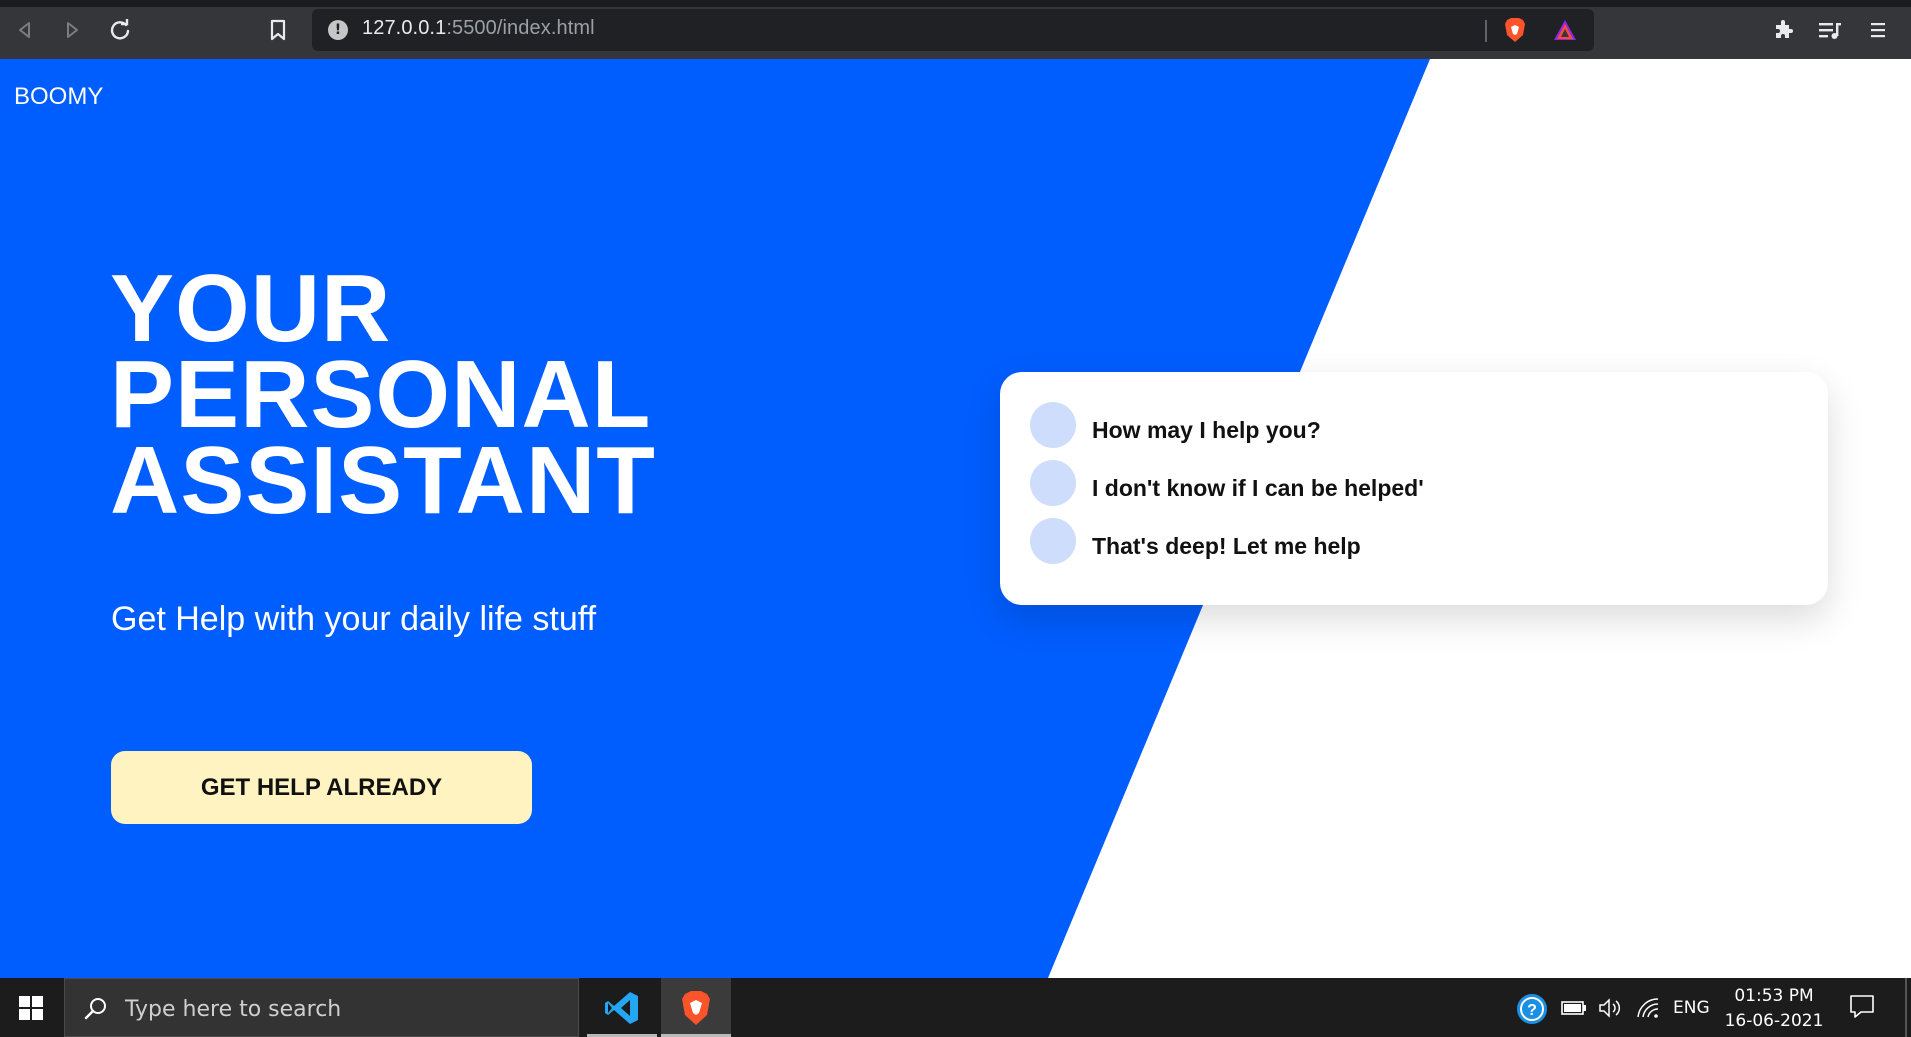  Describe the element at coordinates (1611, 1008) in the screenshot. I see `volume-icon` at that location.